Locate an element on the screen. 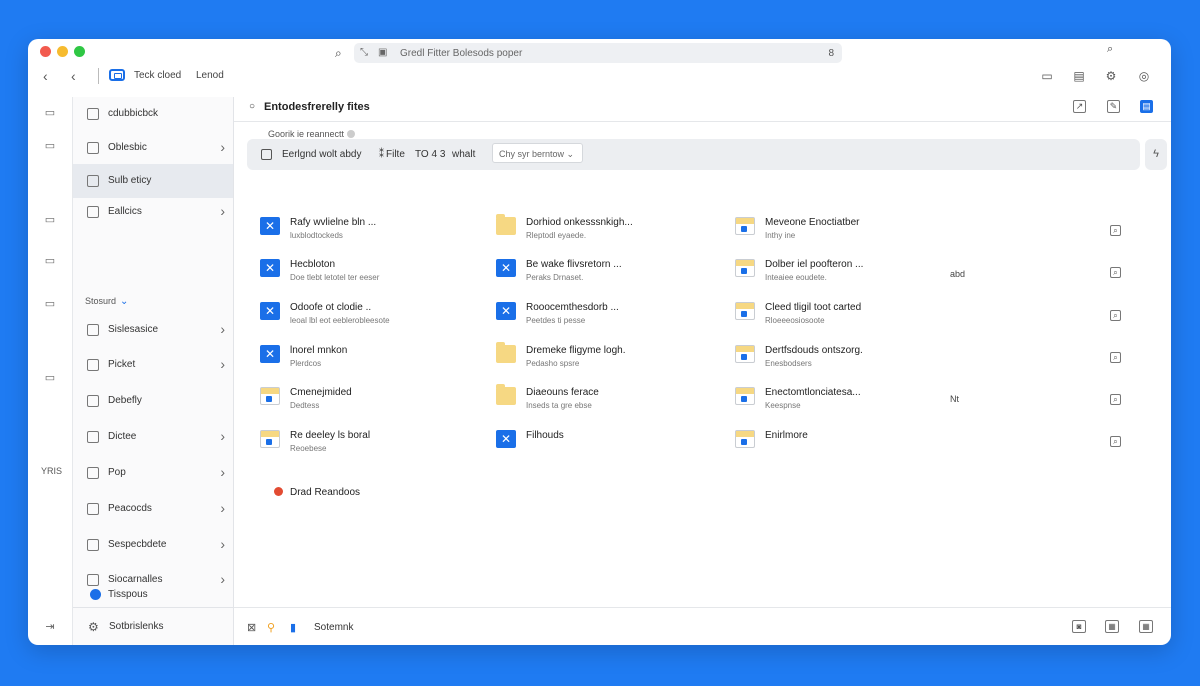 This screenshot has height=686, width=1200. inbox-icon: ▭ is located at coordinates (50, 113).